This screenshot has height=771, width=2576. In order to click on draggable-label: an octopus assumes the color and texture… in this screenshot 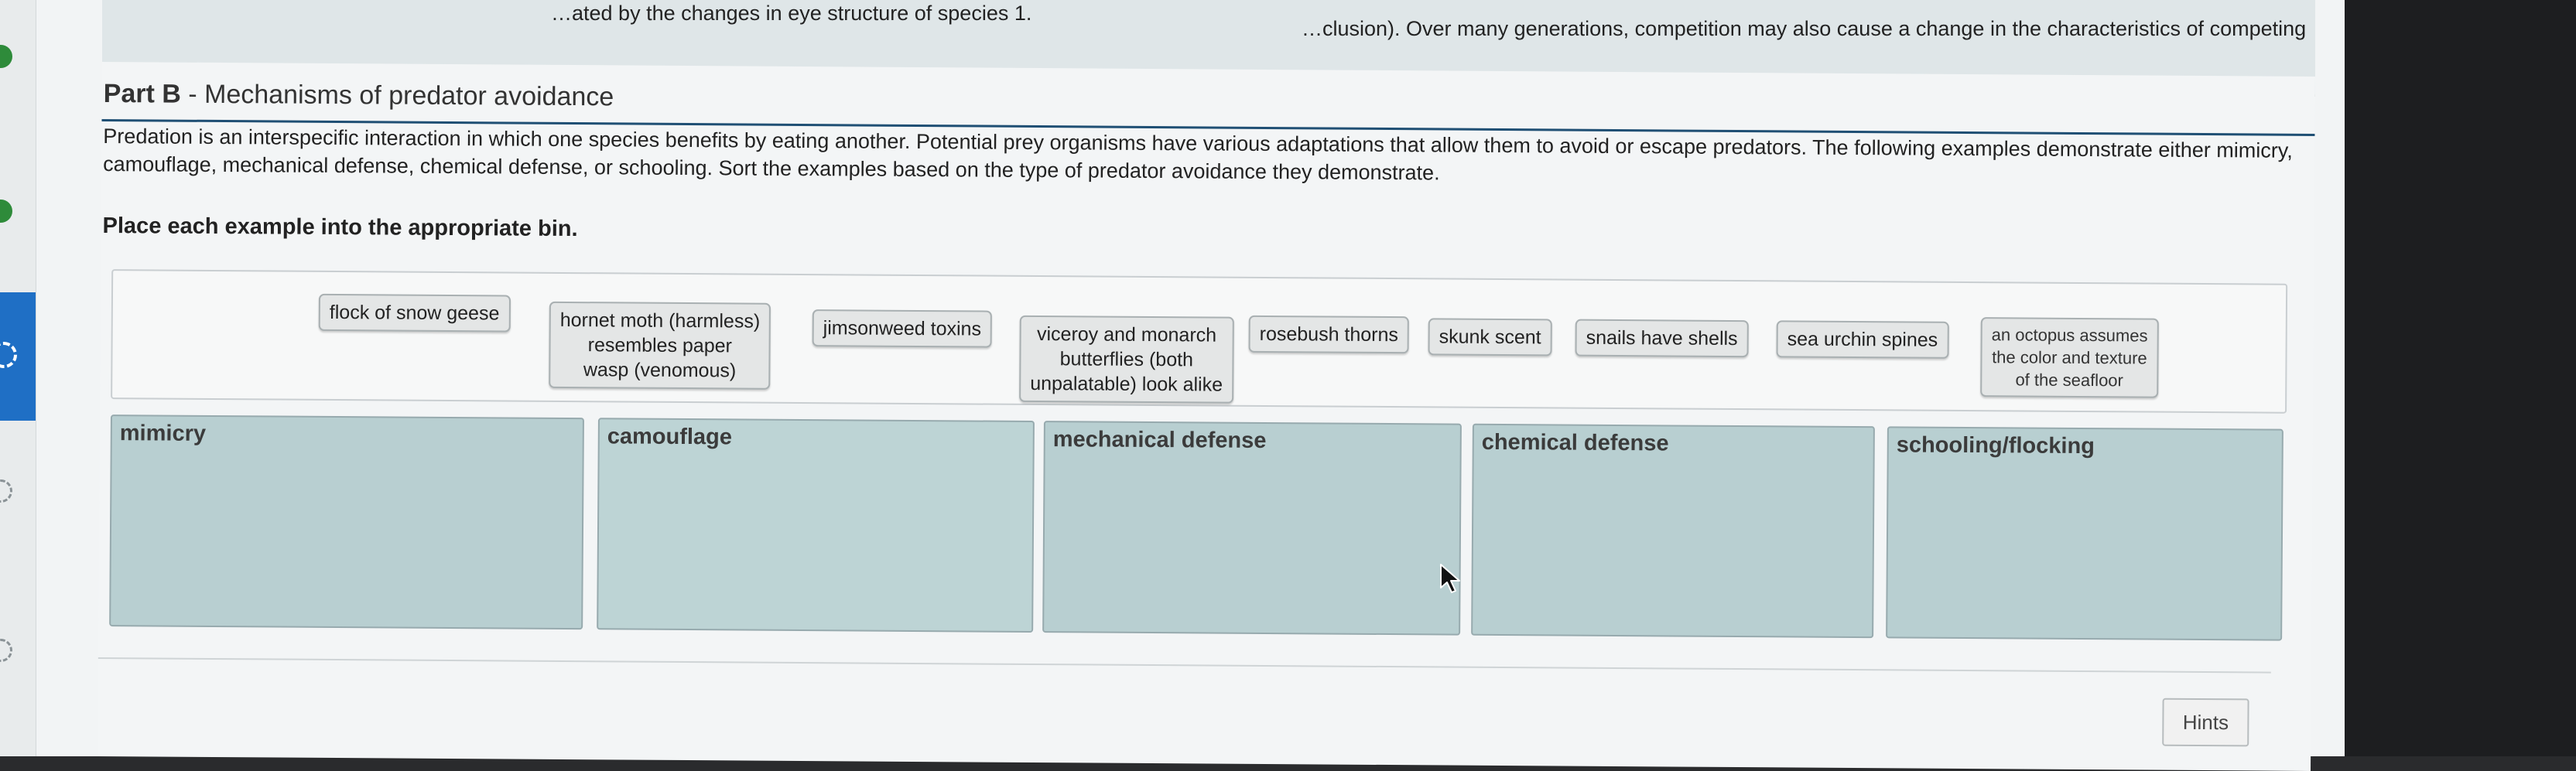, I will do `click(2070, 357)`.